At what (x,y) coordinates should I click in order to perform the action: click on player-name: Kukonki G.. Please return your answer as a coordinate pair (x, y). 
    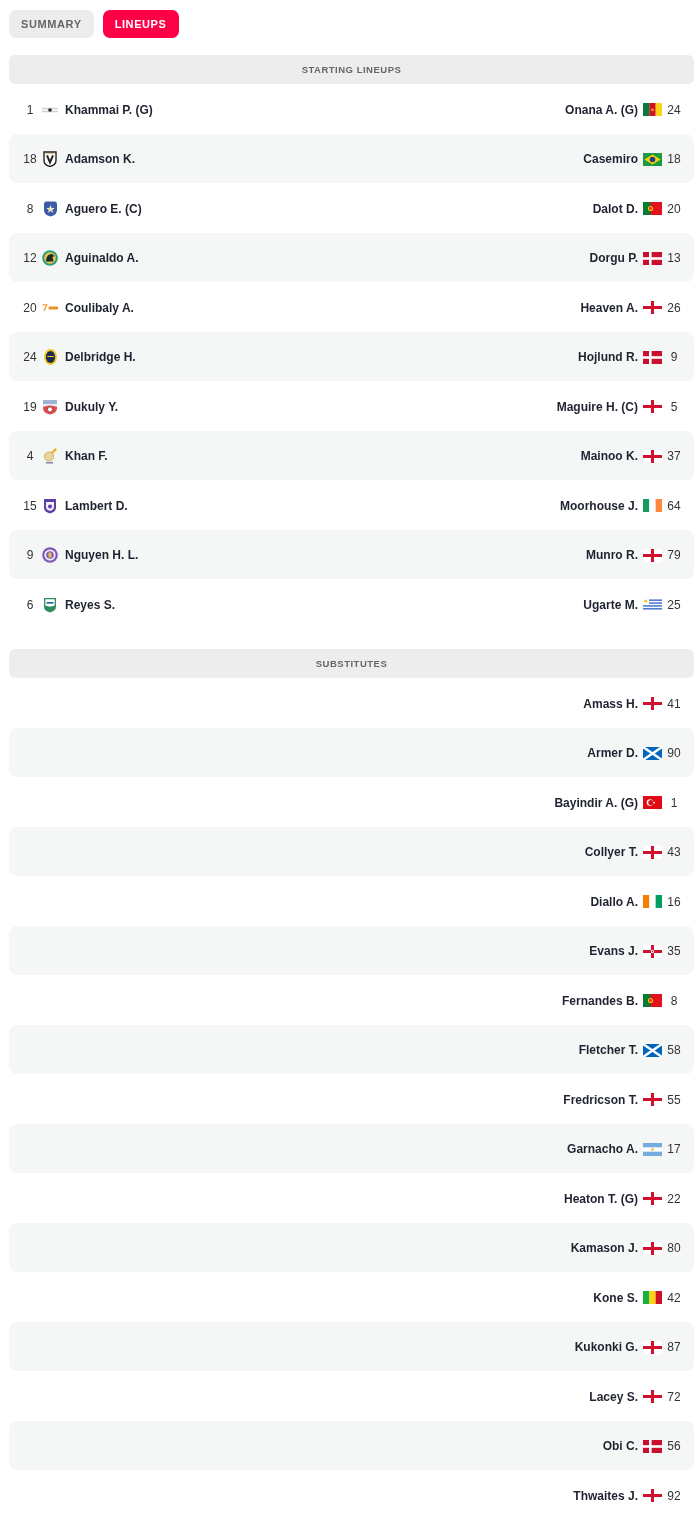
    Looking at the image, I should click on (606, 1347).